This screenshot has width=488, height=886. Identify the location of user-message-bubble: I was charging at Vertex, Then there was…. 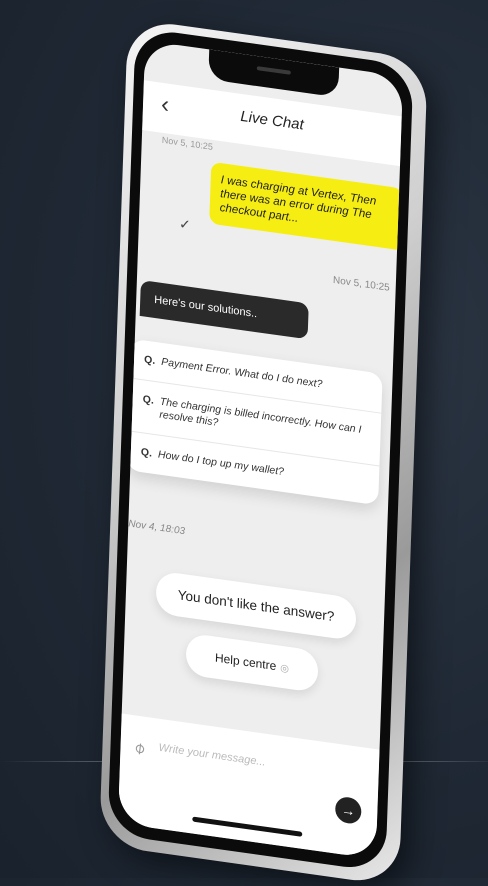
(306, 206).